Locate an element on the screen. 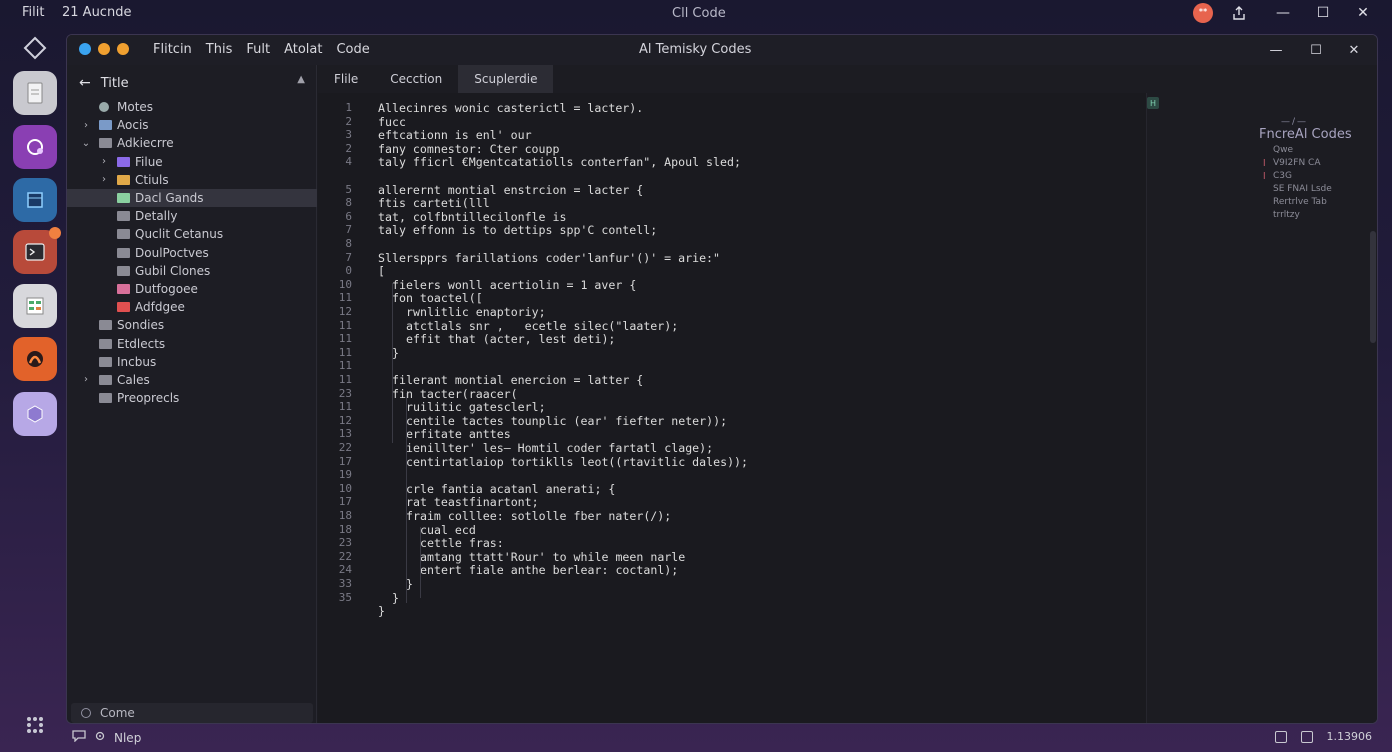 The width and height of the screenshot is (1392, 752). traffic-light-blue is located at coordinates (85, 49).